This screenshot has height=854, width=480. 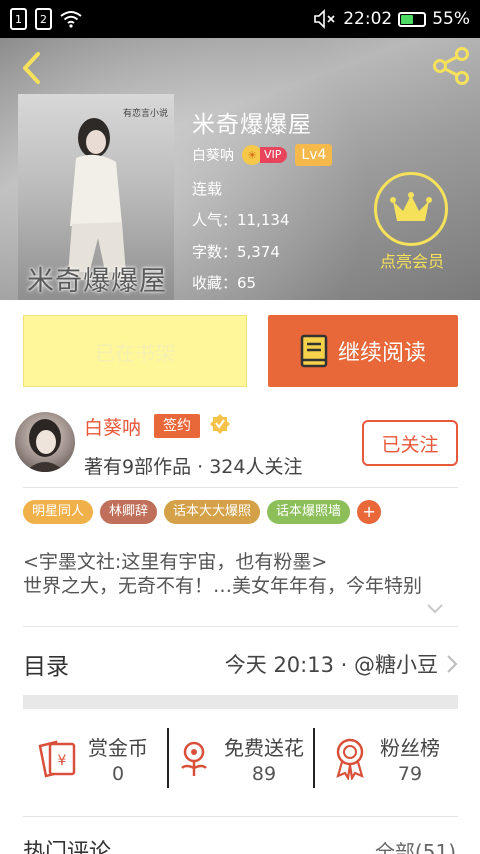 What do you see at coordinates (435, 609) in the screenshot?
I see `chevron-down-icon` at bounding box center [435, 609].